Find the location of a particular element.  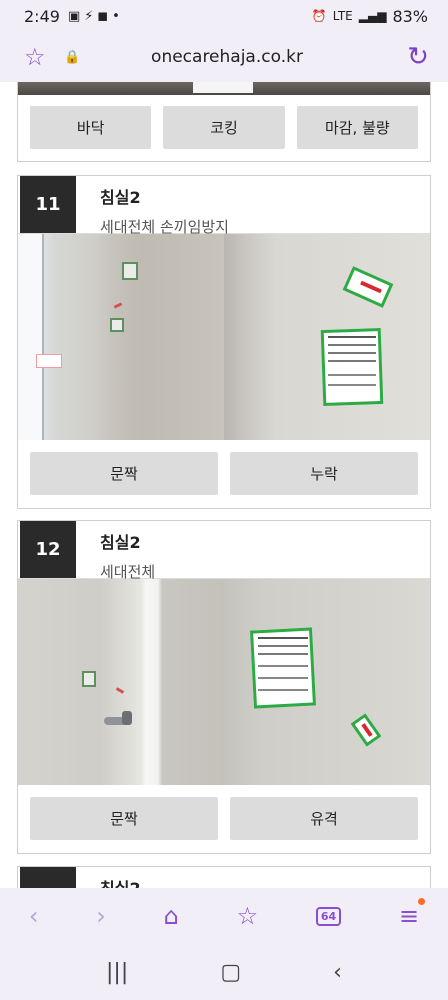

tabs-count-button: 64 is located at coordinates (328, 916).